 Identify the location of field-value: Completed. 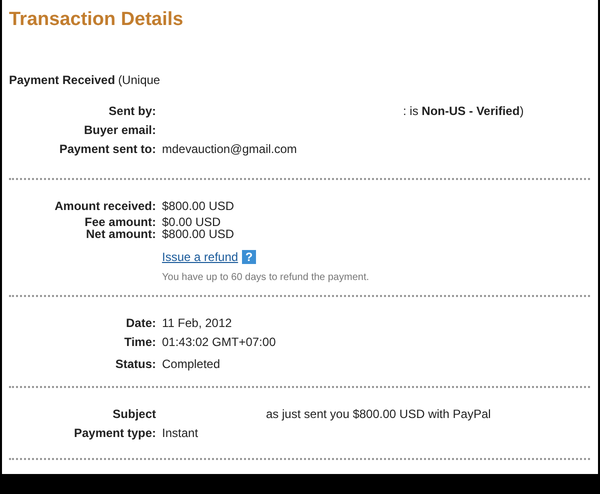
(191, 364).